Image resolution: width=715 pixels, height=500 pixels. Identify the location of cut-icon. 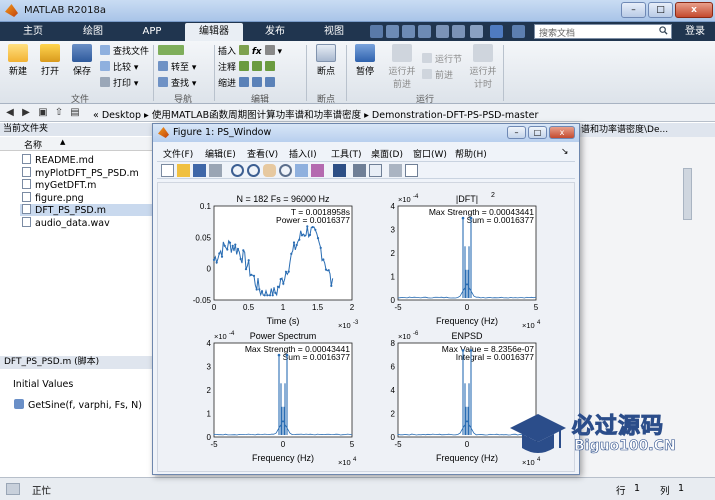
(392, 31).